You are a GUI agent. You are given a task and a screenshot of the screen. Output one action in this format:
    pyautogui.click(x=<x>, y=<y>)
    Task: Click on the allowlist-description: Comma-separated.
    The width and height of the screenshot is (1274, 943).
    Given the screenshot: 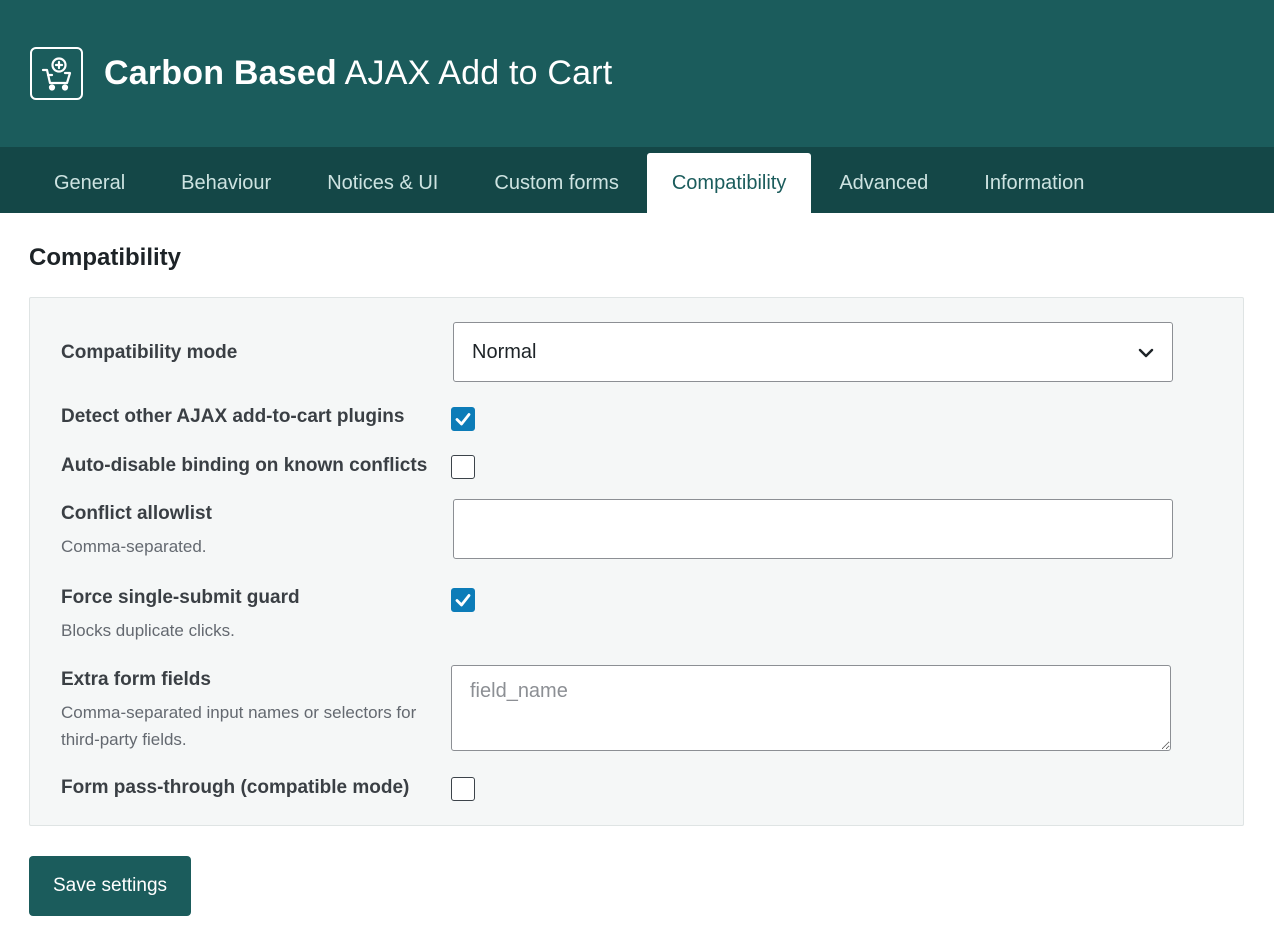 What is the action you would take?
    pyautogui.click(x=134, y=546)
    